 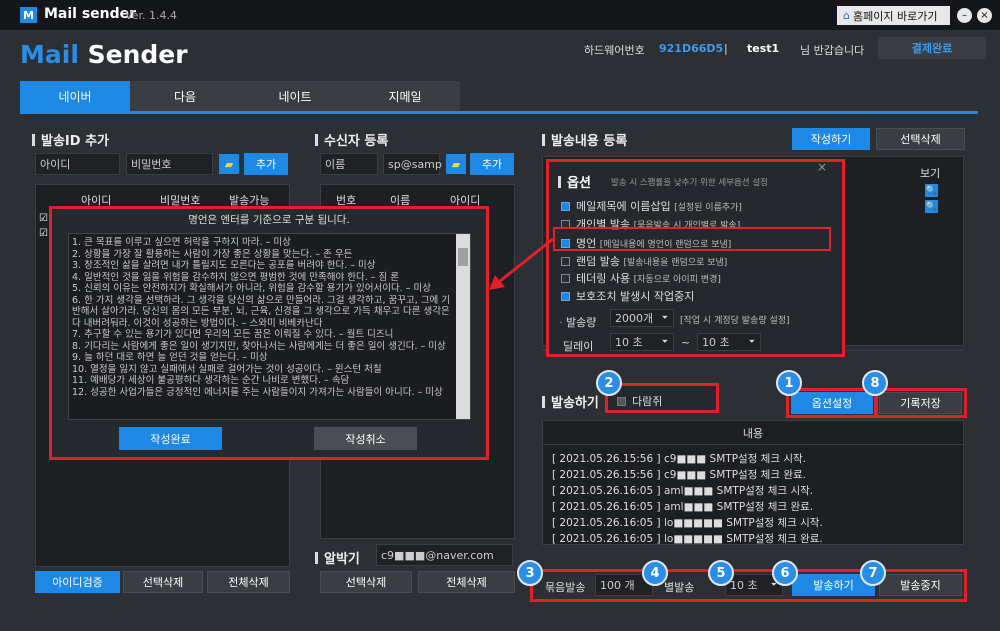 What do you see at coordinates (530, 573) in the screenshot?
I see `badge-3: 3` at bounding box center [530, 573].